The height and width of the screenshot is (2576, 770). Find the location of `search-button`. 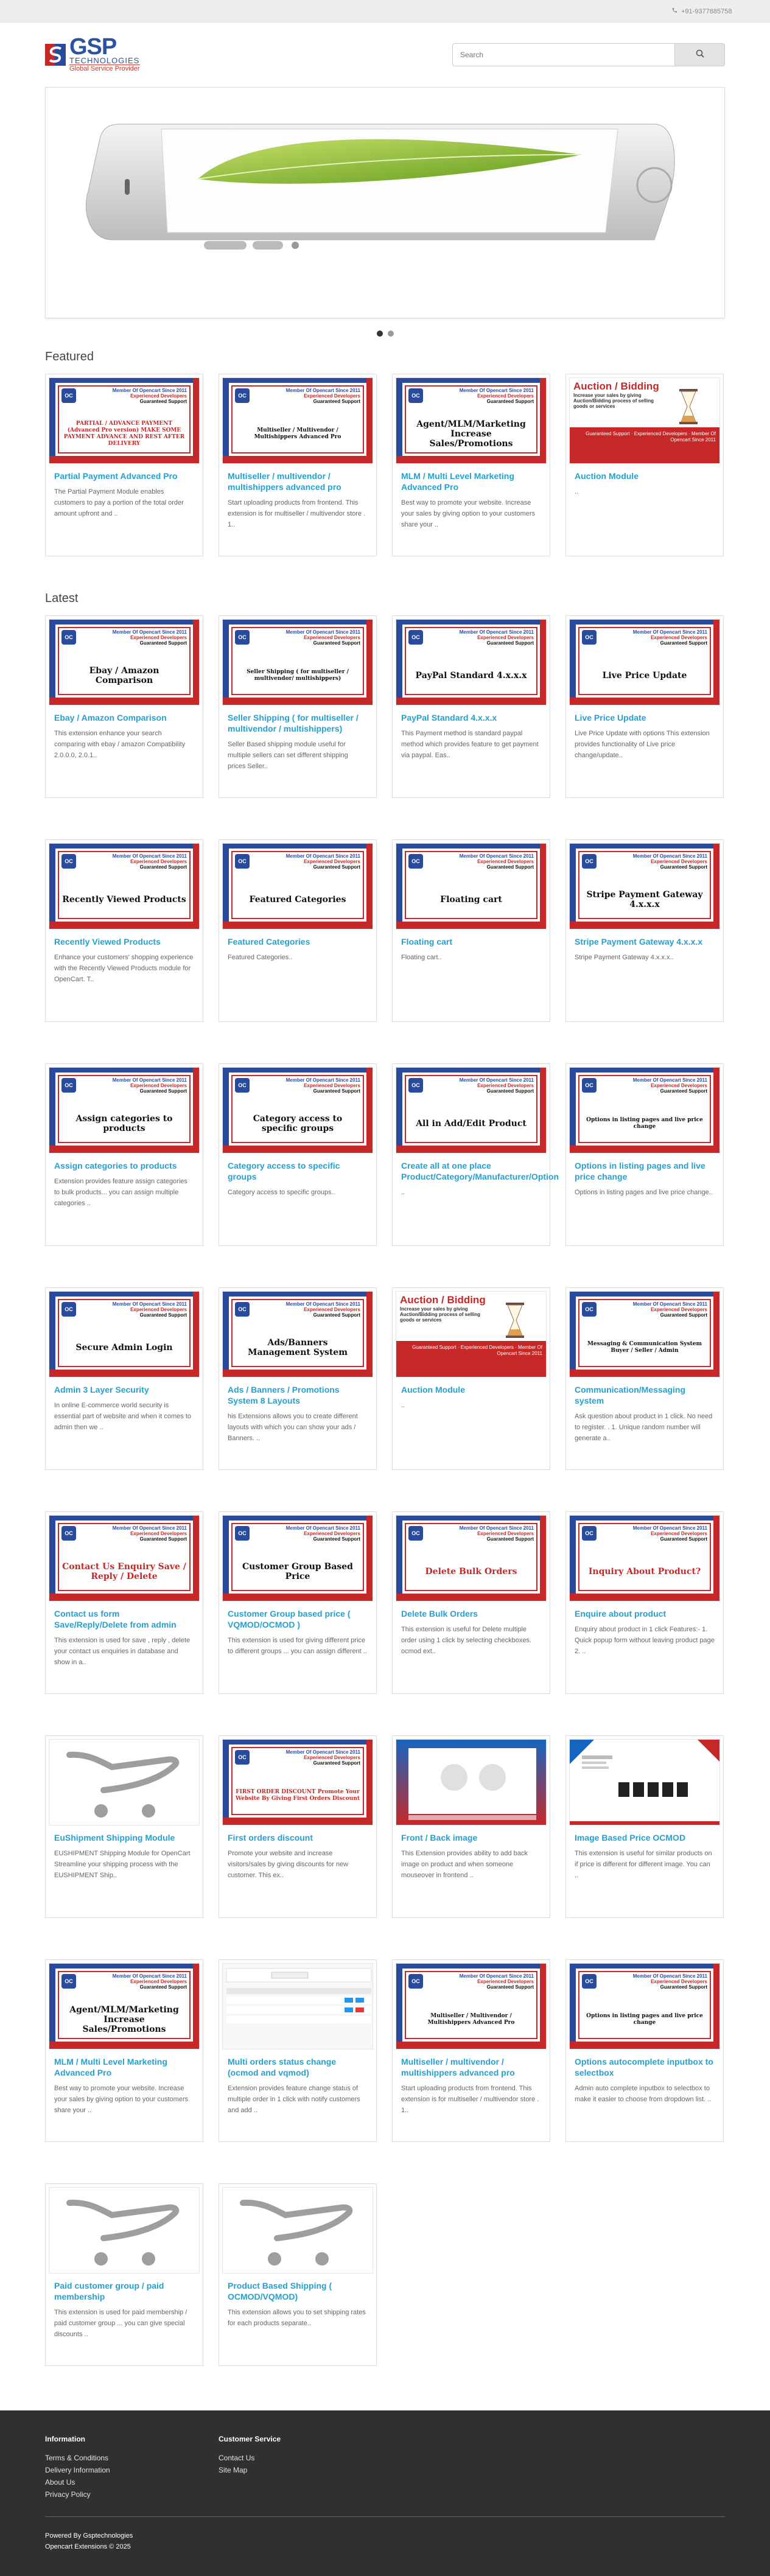

search-button is located at coordinates (699, 54).